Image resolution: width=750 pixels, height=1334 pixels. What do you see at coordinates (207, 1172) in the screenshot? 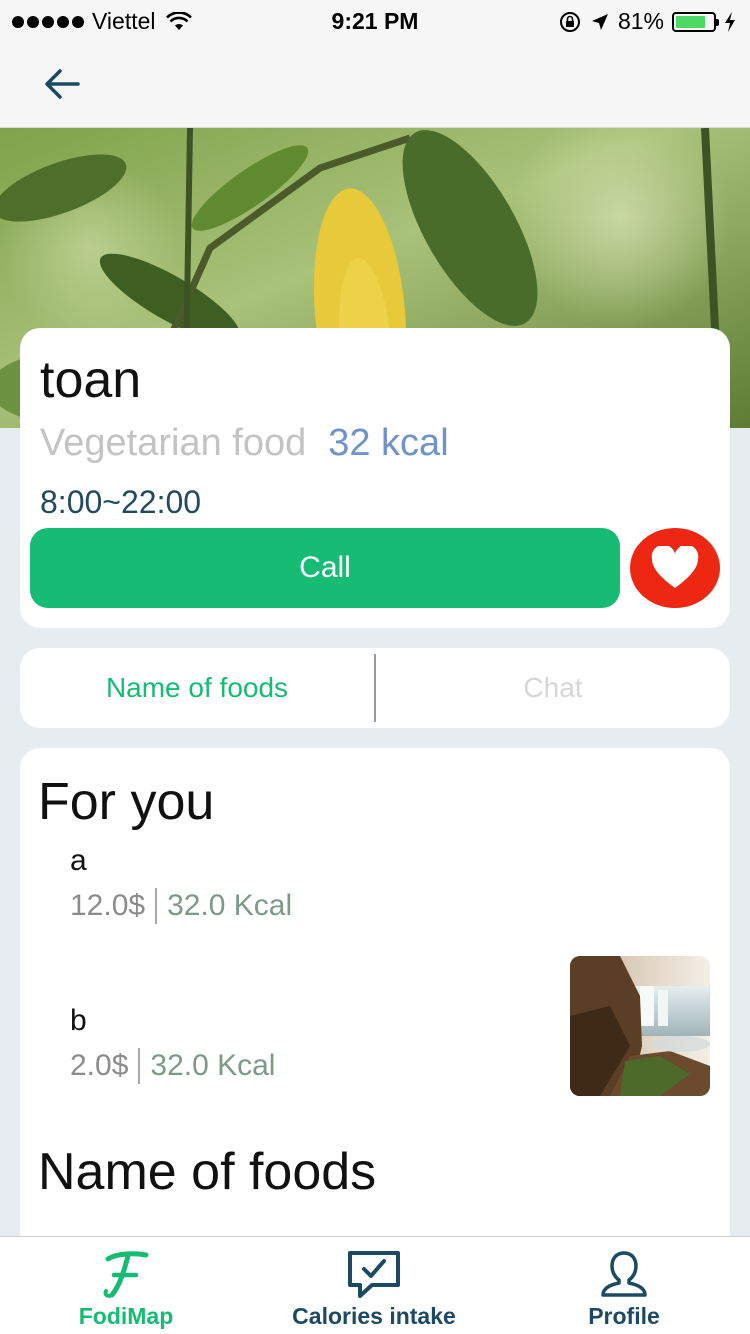
I see `section-title-name-of-foods: Name of foods` at bounding box center [207, 1172].